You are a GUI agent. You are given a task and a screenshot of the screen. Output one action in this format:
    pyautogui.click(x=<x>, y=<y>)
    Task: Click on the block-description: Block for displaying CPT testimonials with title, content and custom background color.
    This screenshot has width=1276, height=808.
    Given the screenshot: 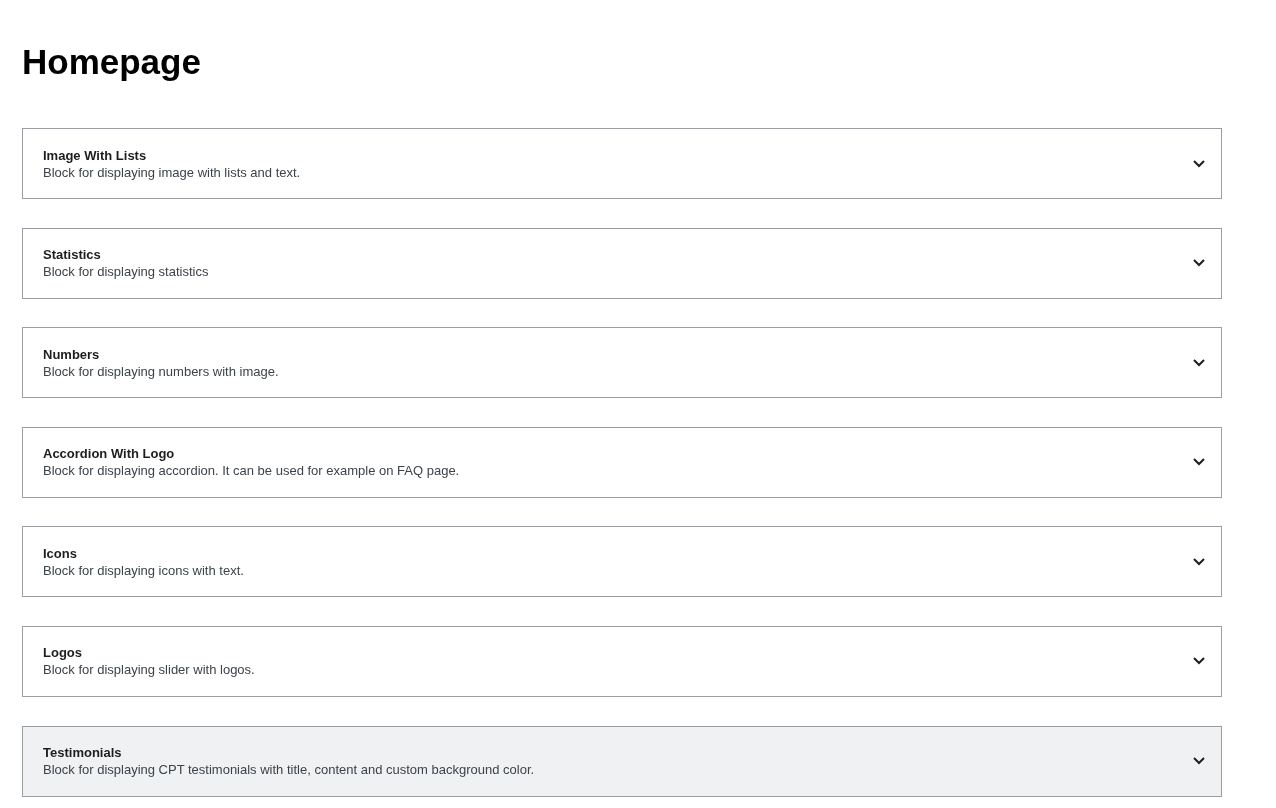 What is the action you would take?
    pyautogui.click(x=289, y=770)
    